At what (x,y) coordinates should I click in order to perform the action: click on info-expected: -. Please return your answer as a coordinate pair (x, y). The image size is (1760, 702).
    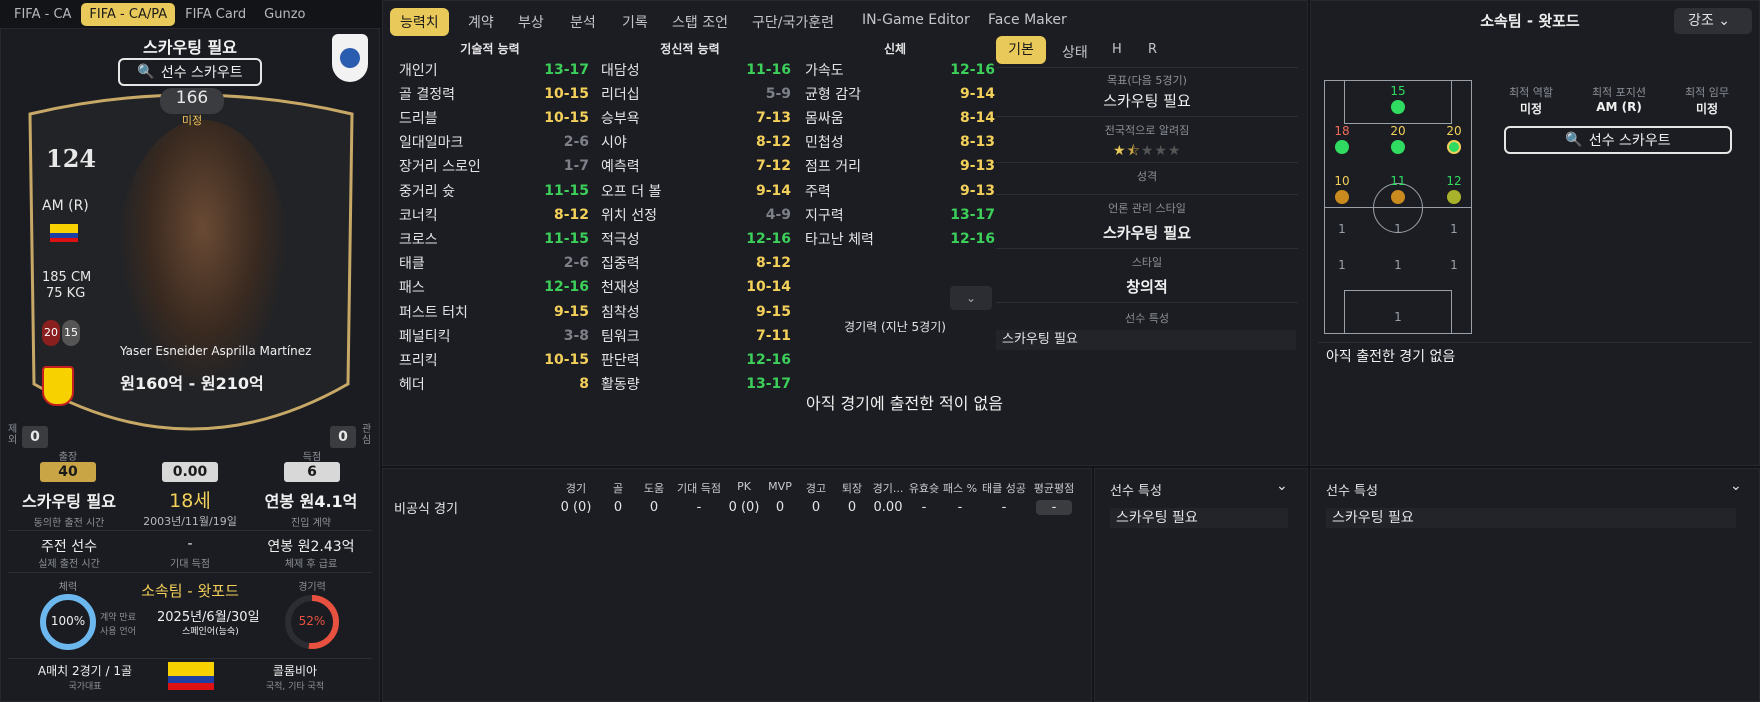
    Looking at the image, I should click on (190, 544).